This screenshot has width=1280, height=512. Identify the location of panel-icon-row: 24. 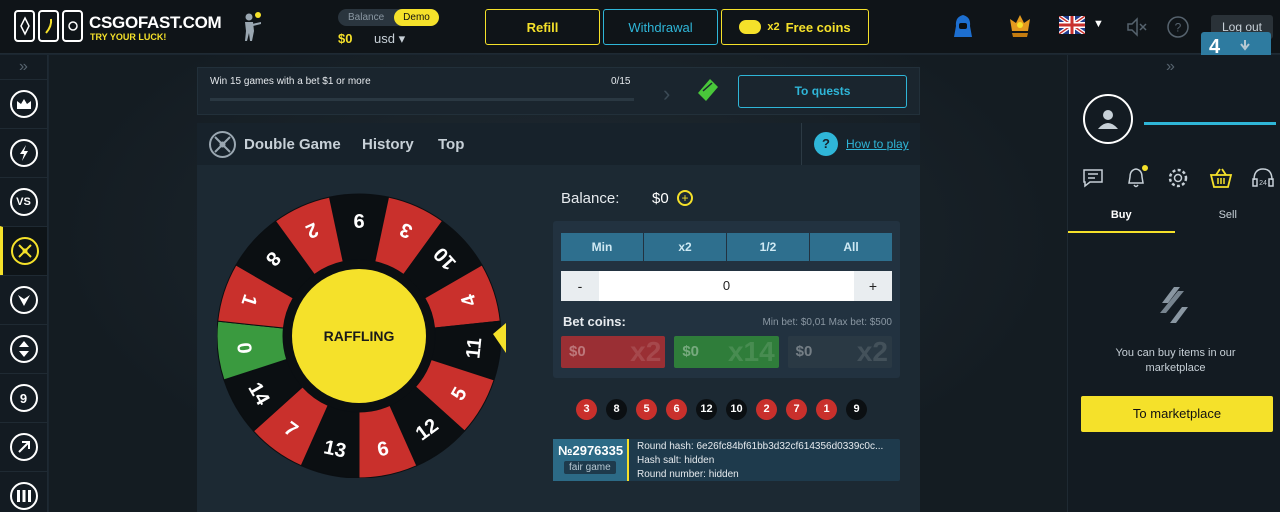
(1178, 178).